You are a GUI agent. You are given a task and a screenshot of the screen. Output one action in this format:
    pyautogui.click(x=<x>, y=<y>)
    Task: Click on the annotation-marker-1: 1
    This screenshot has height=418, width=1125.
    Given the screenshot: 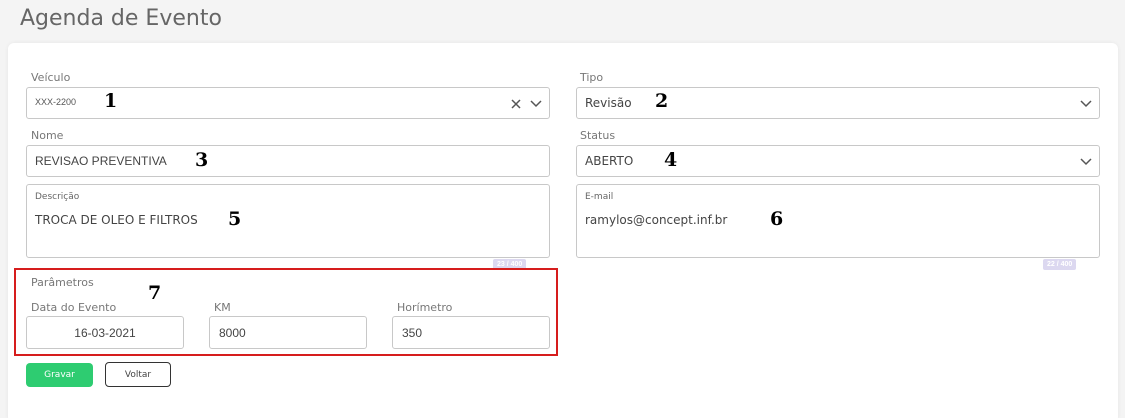 What is the action you would take?
    pyautogui.click(x=111, y=101)
    